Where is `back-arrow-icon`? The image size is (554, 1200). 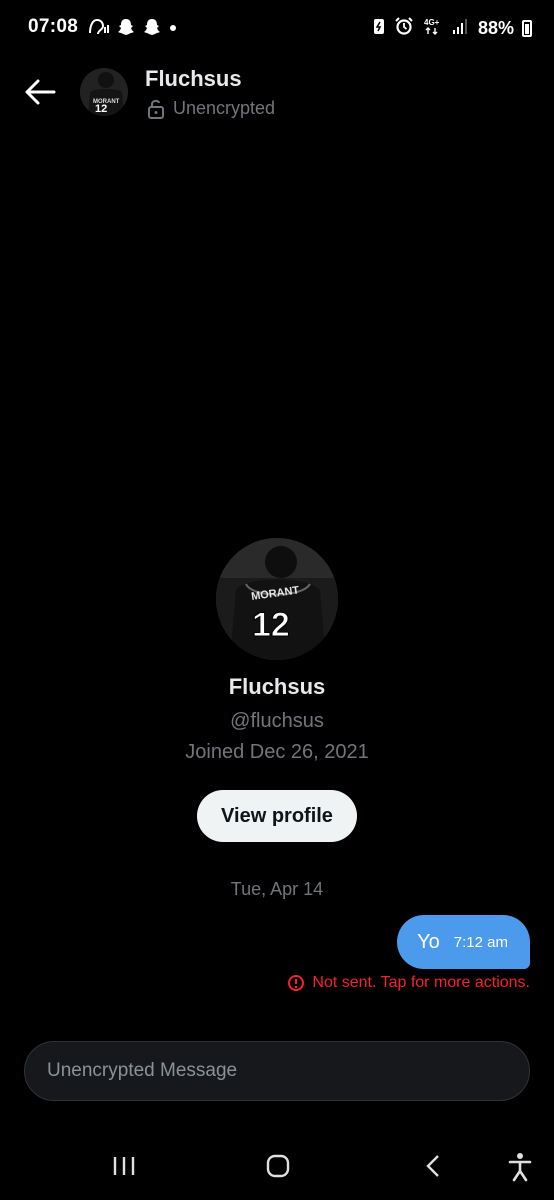 back-arrow-icon is located at coordinates (40, 92).